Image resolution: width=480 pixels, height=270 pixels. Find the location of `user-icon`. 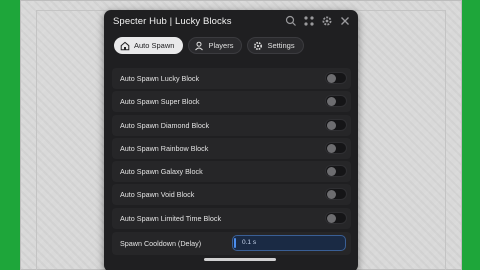

user-icon is located at coordinates (199, 45).